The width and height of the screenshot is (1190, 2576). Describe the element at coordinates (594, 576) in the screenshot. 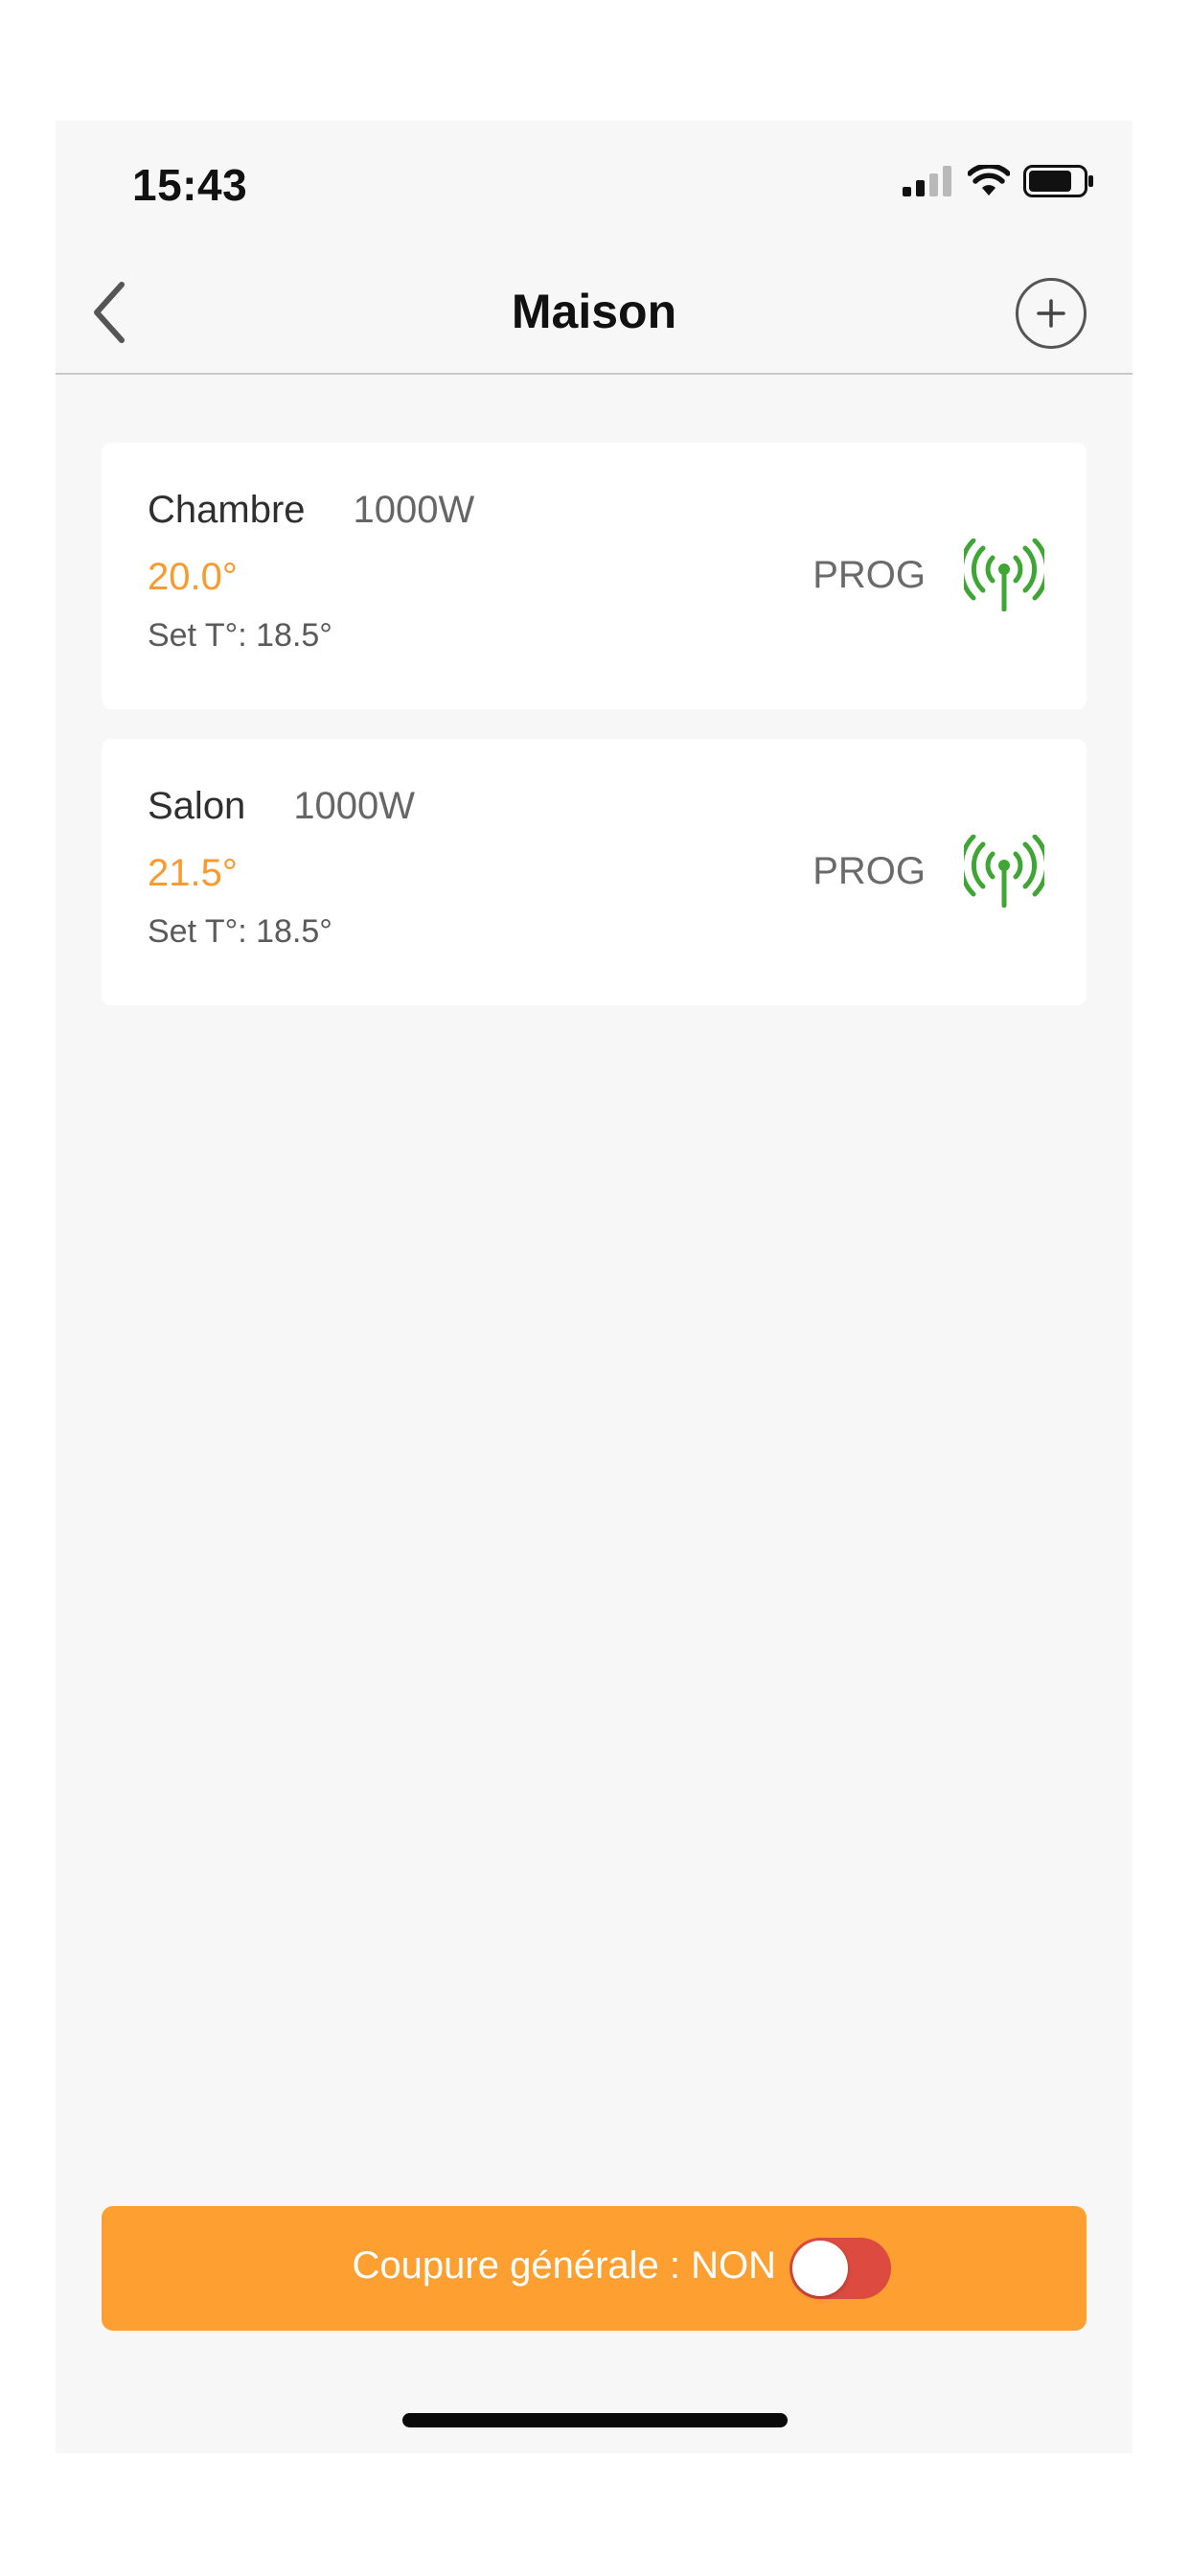

I see `room-card-chambre: Chambre 1000W 20.0° Set T°: 18.5° PROG` at that location.